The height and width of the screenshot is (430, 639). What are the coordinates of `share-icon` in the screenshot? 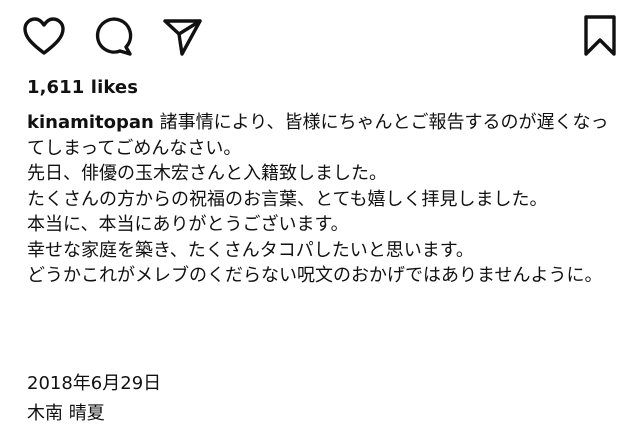 It's located at (183, 37).